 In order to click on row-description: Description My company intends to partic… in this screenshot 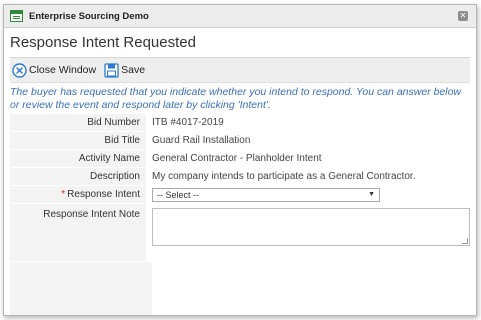, I will do `click(240, 176)`.